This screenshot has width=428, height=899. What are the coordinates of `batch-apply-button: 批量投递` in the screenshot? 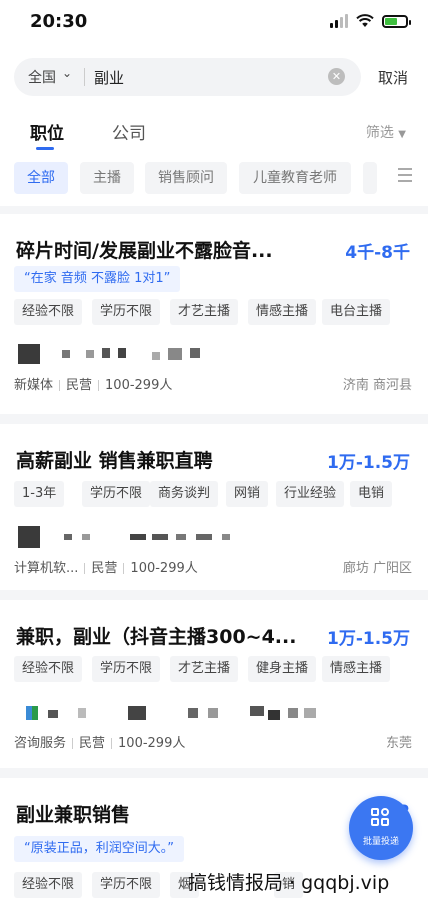 It's located at (381, 828).